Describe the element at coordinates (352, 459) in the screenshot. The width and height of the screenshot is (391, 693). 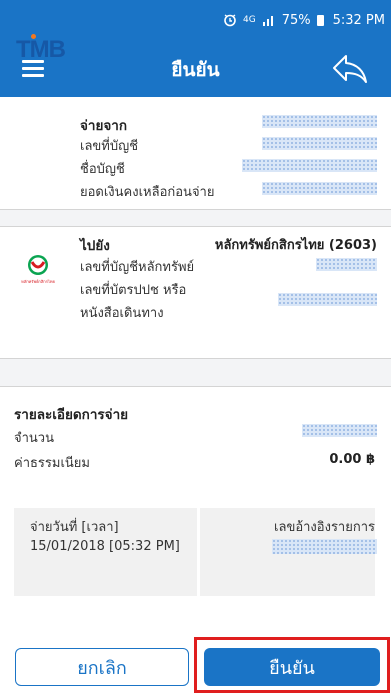
I see `fee-value: 0.00 ฿` at that location.